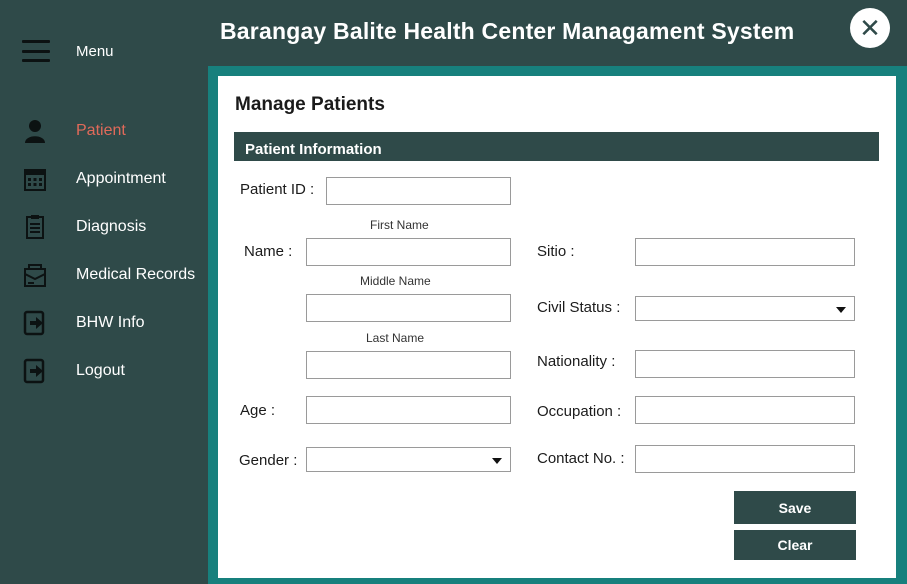 The height and width of the screenshot is (584, 907). Describe the element at coordinates (95, 51) in the screenshot. I see `menu-label: Menu` at that location.